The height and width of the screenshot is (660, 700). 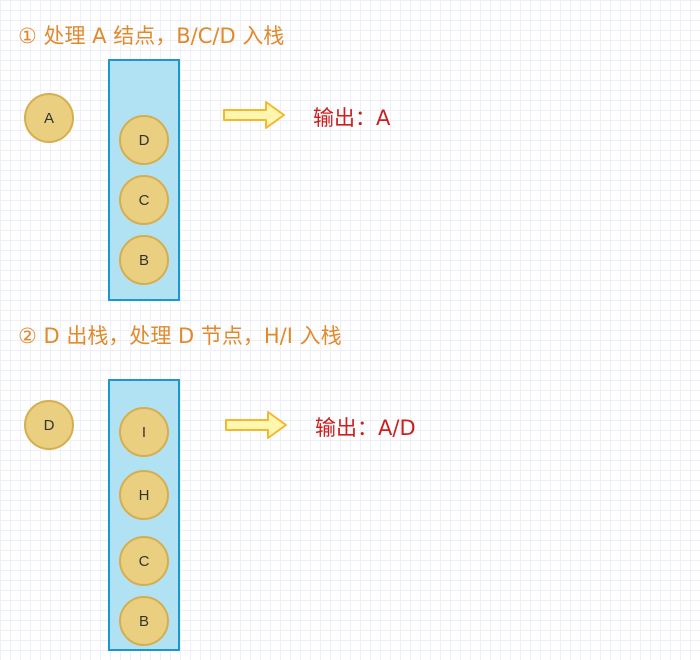 What do you see at coordinates (49, 425) in the screenshot?
I see `current-node-d: D` at bounding box center [49, 425].